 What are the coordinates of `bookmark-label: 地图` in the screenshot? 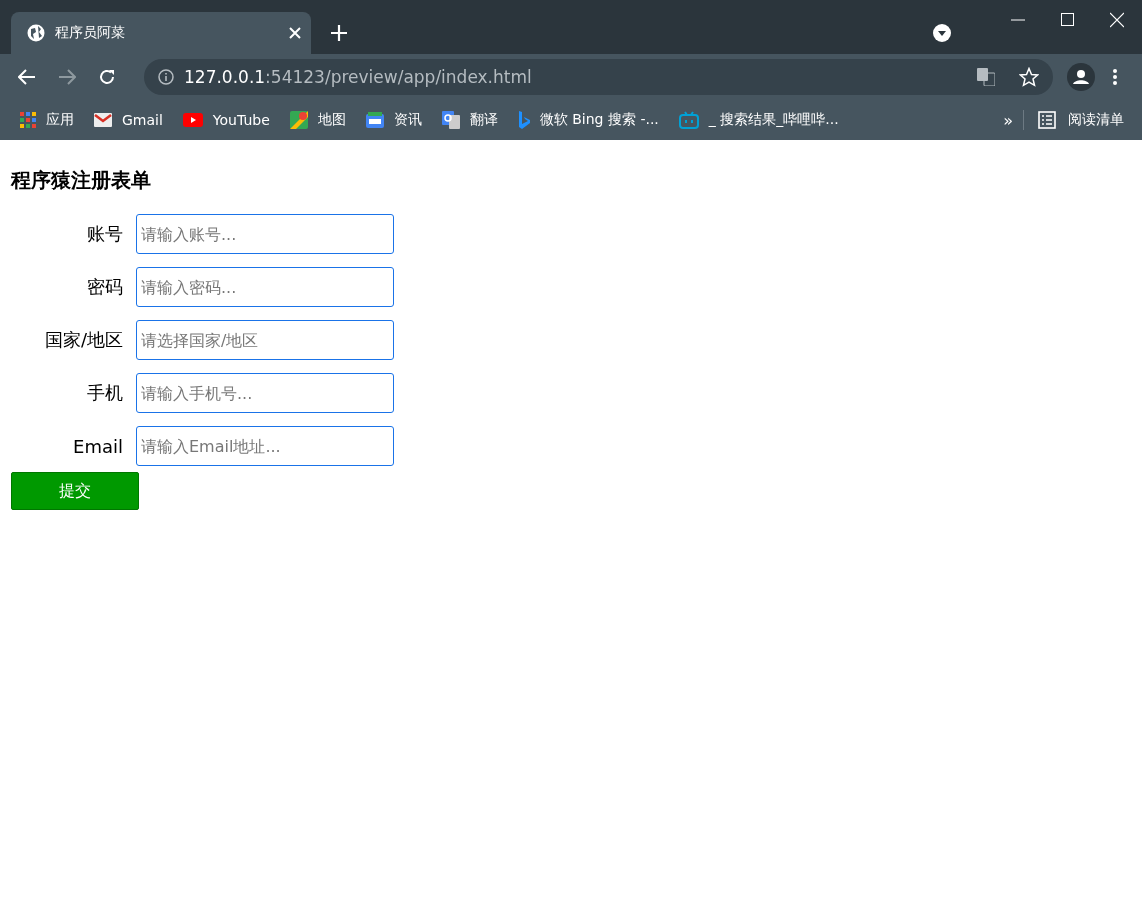 It's located at (331, 120).